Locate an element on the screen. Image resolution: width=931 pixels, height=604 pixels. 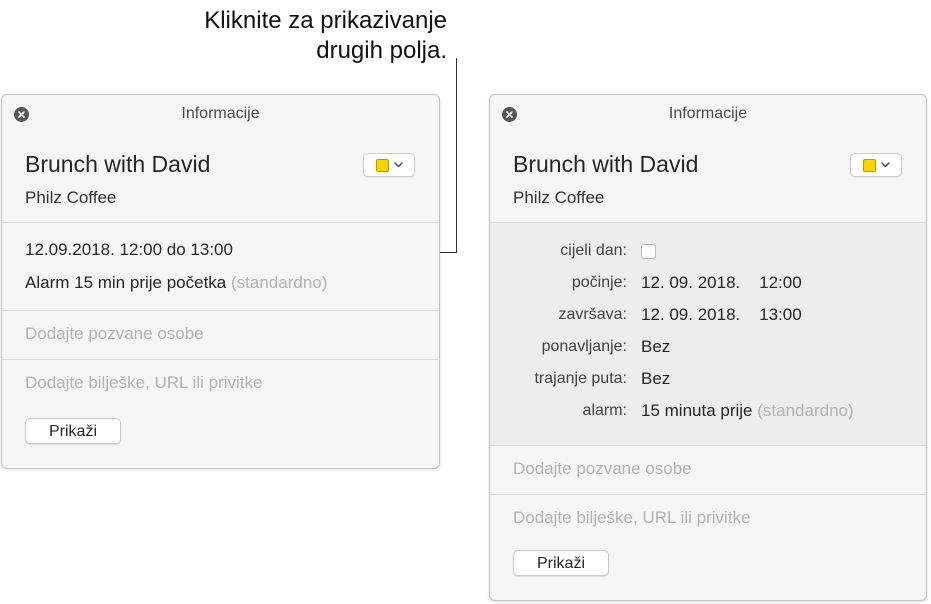
repeat-row: ponavljanje: Bez is located at coordinates (580, 347).